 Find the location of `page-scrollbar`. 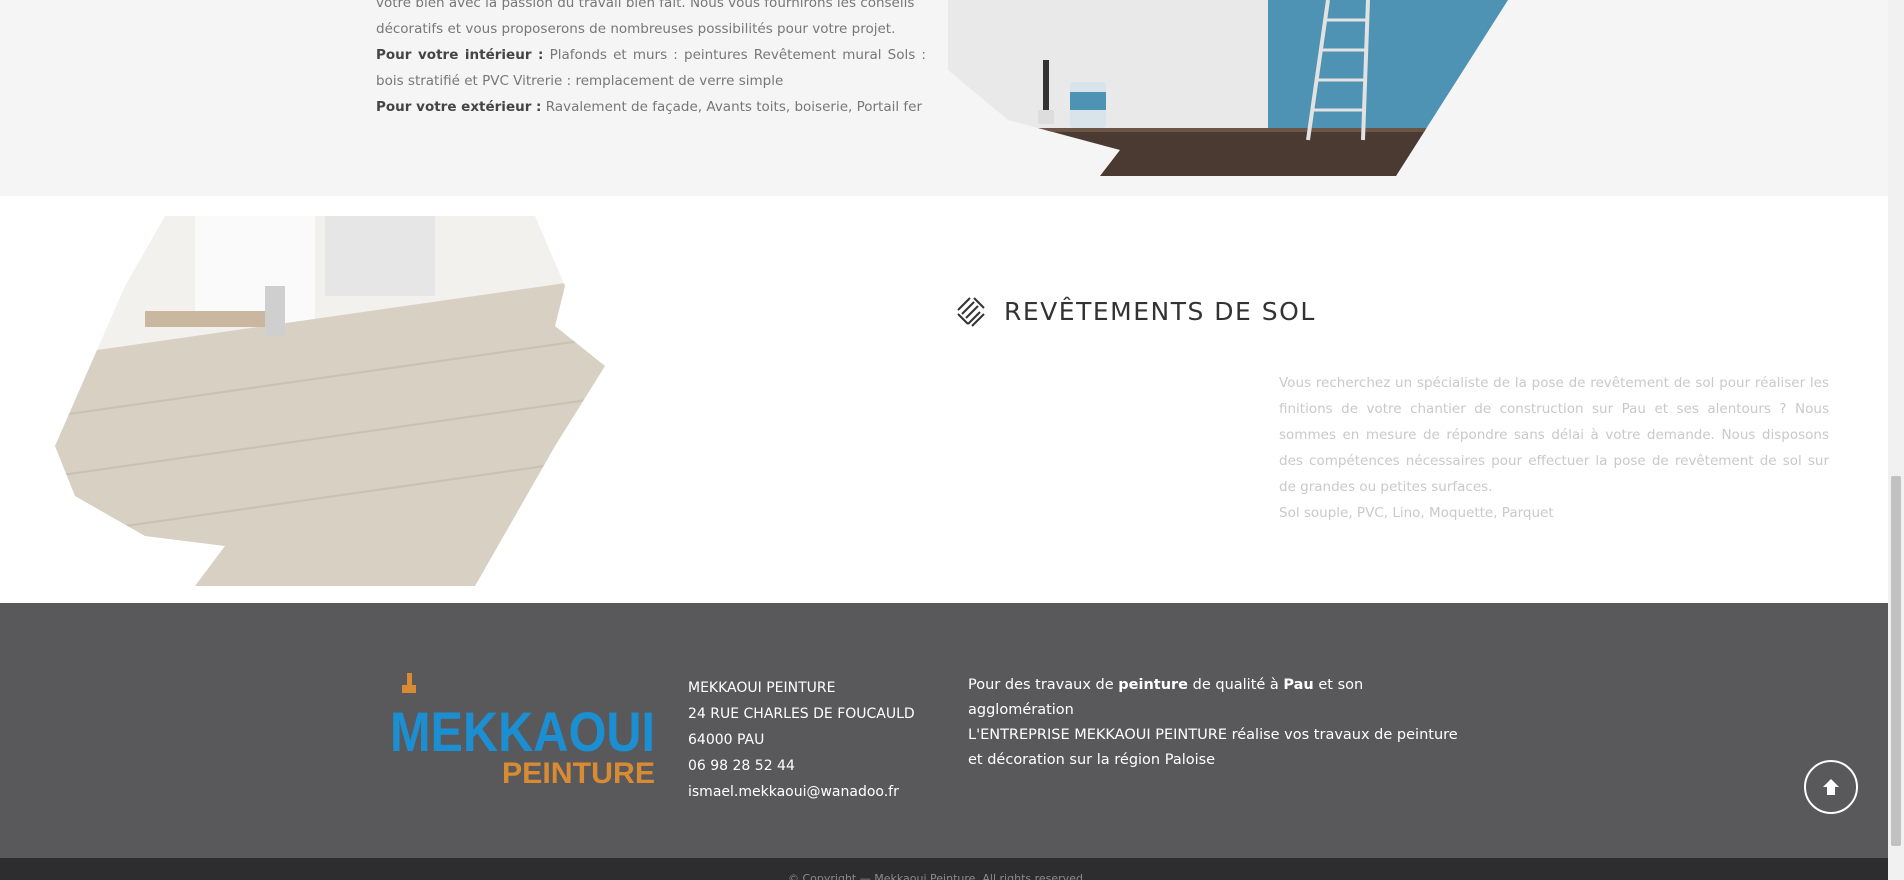

page-scrollbar is located at coordinates (1896, 440).